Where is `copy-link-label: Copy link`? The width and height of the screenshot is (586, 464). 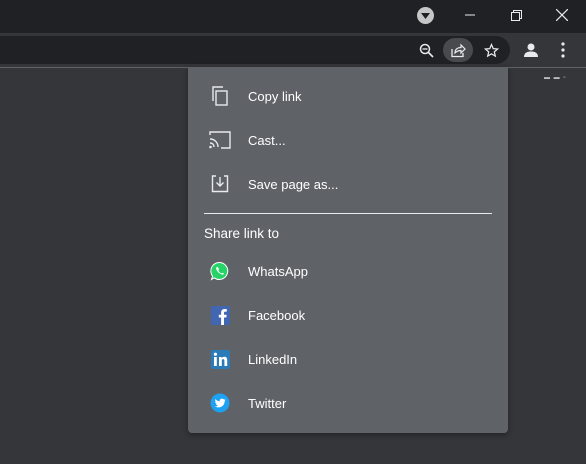 copy-link-label: Copy link is located at coordinates (275, 96).